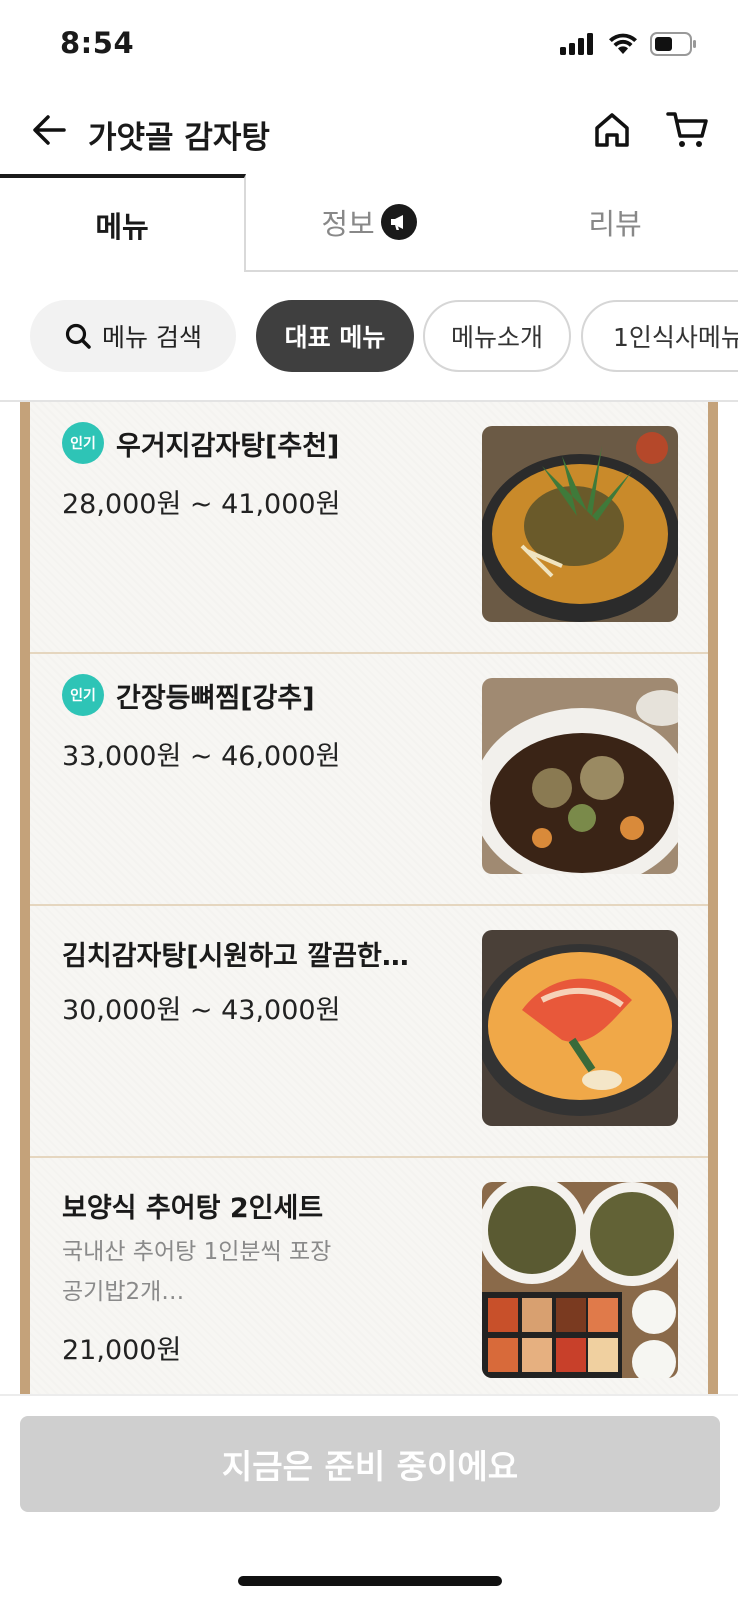 The width and height of the screenshot is (738, 1600). I want to click on home-button, so click(612, 130).